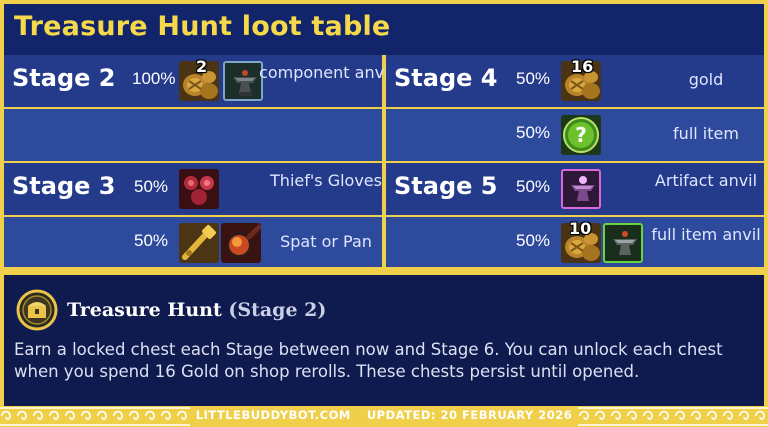 Image resolution: width=768 pixels, height=427 pixels. I want to click on stage-4-pct-2: 50%, so click(533, 132).